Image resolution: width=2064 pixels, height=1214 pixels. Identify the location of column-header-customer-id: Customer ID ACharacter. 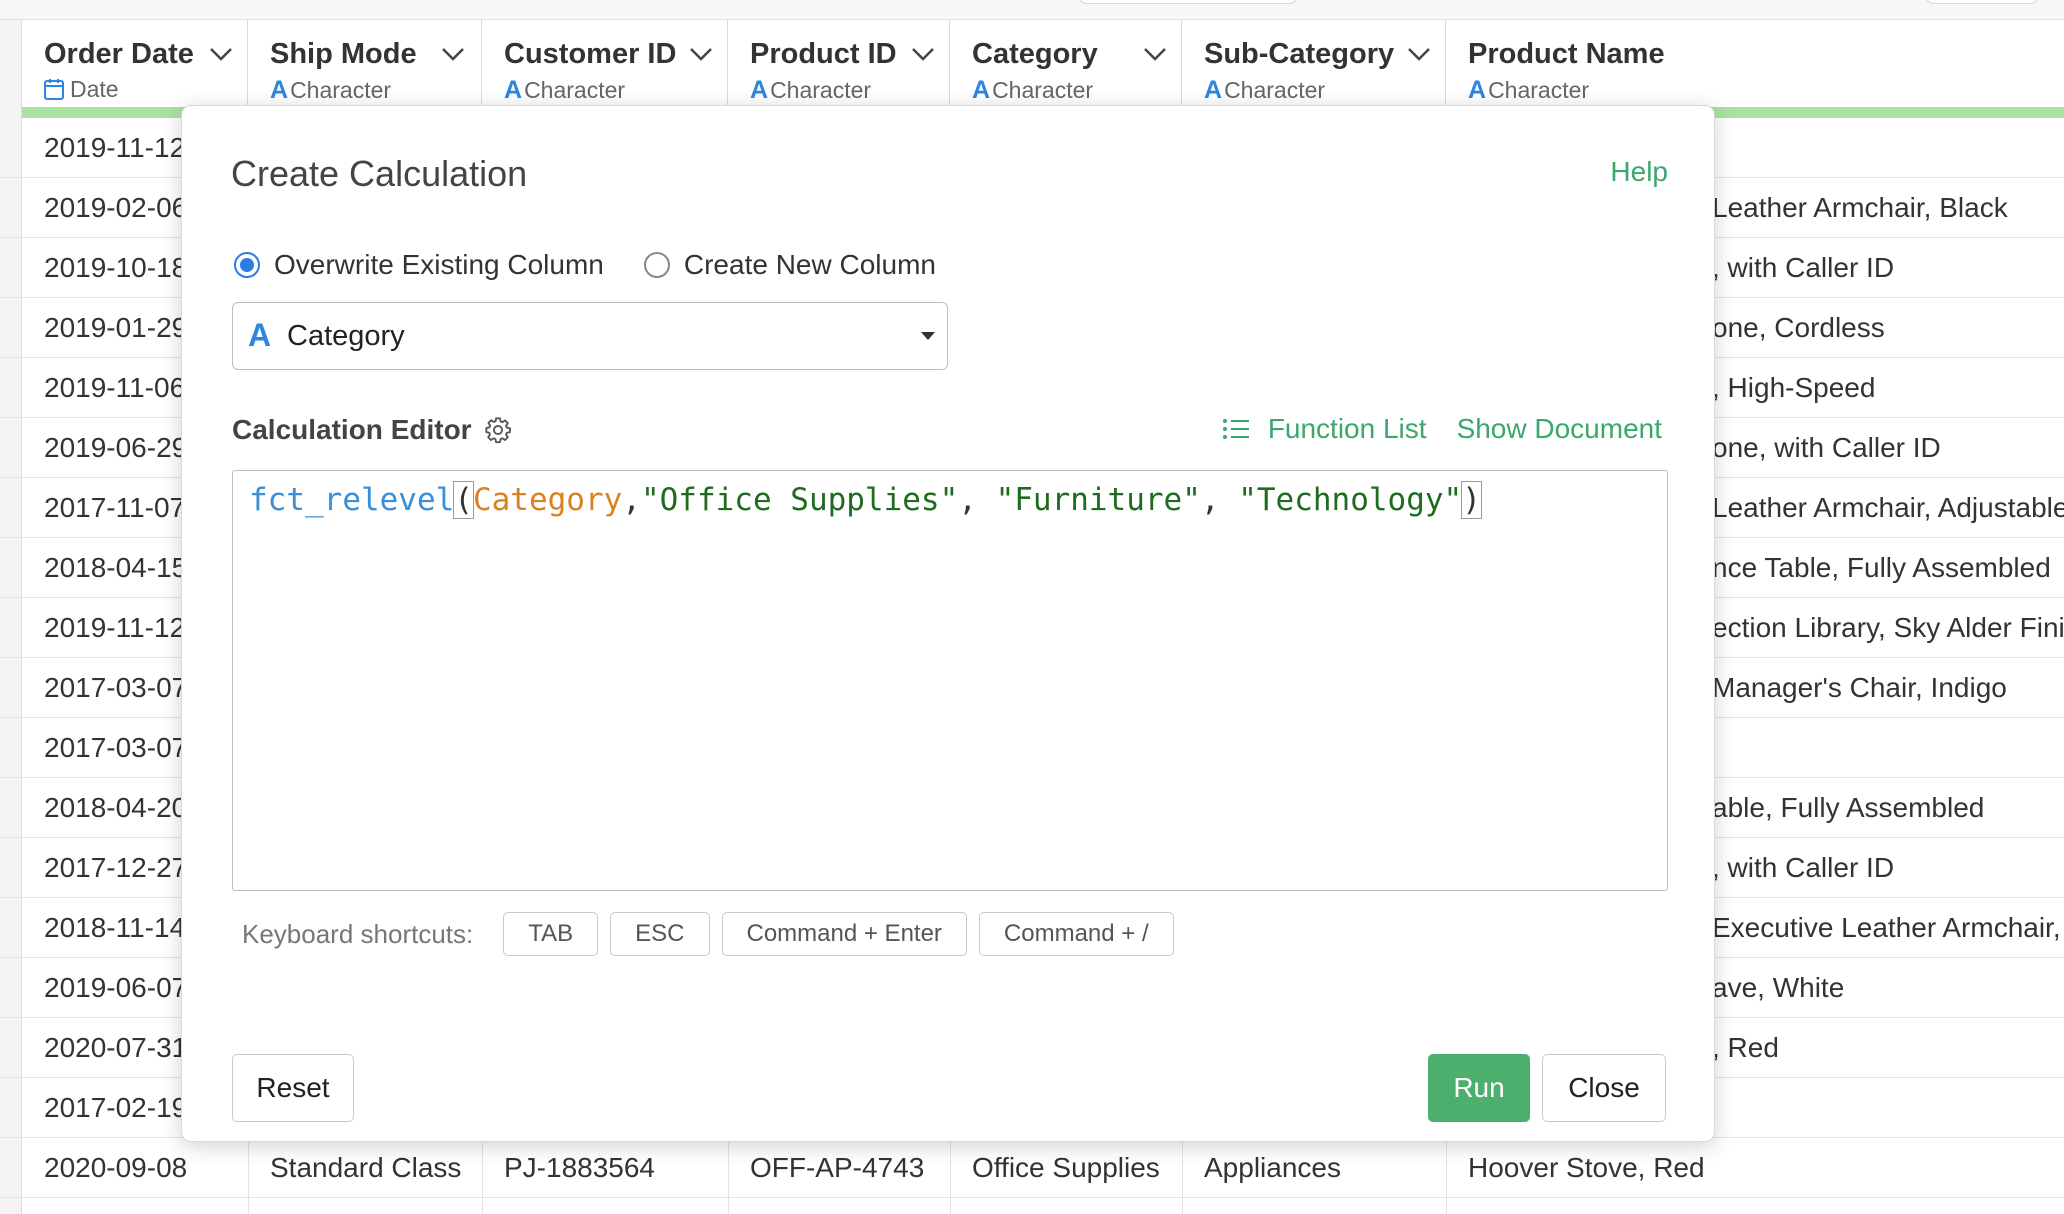
(605, 65).